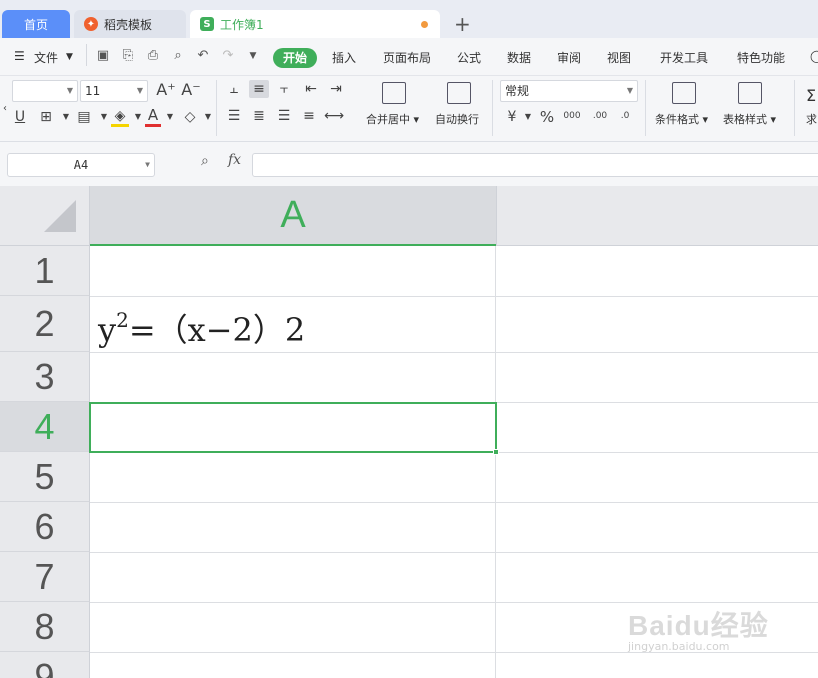 The width and height of the screenshot is (818, 678). What do you see at coordinates (45, 665) in the screenshot?
I see `row-header-9: 9` at bounding box center [45, 665].